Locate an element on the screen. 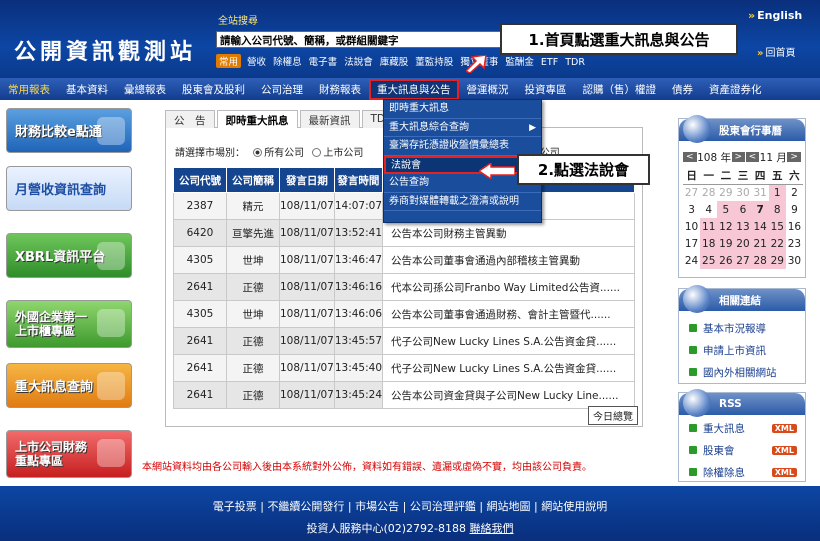 This screenshot has width=820, height=541. calendar-day: 1 is located at coordinates (777, 192).